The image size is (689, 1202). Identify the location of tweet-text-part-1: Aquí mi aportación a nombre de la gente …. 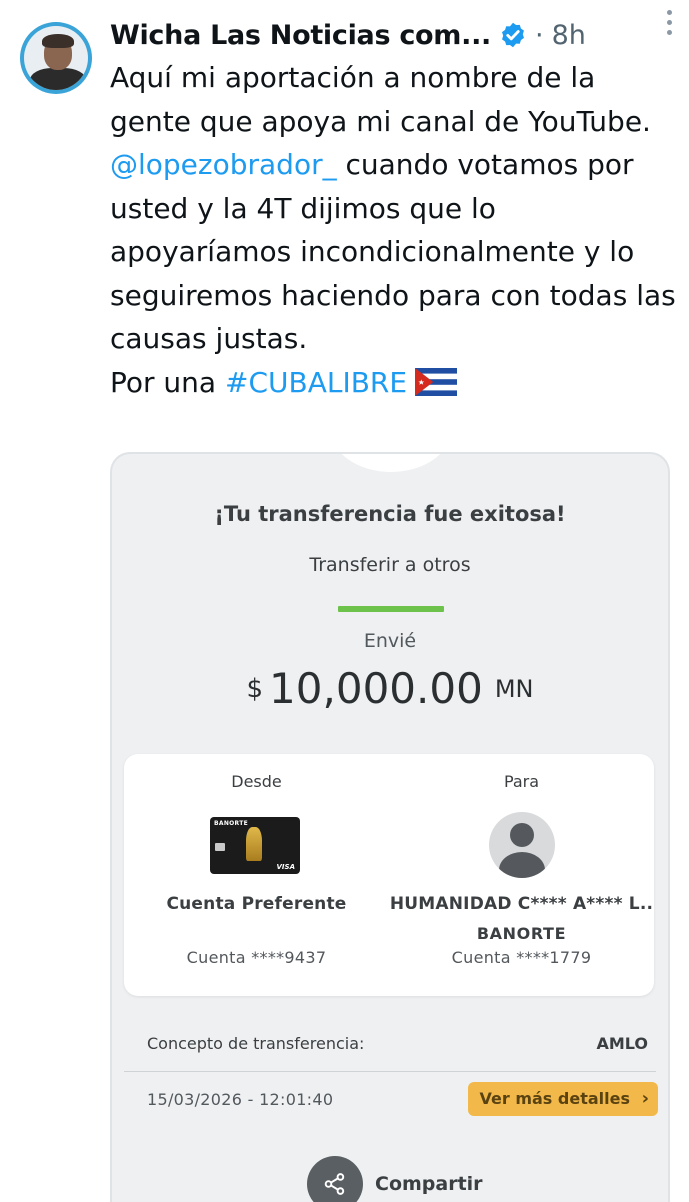
(380, 99).